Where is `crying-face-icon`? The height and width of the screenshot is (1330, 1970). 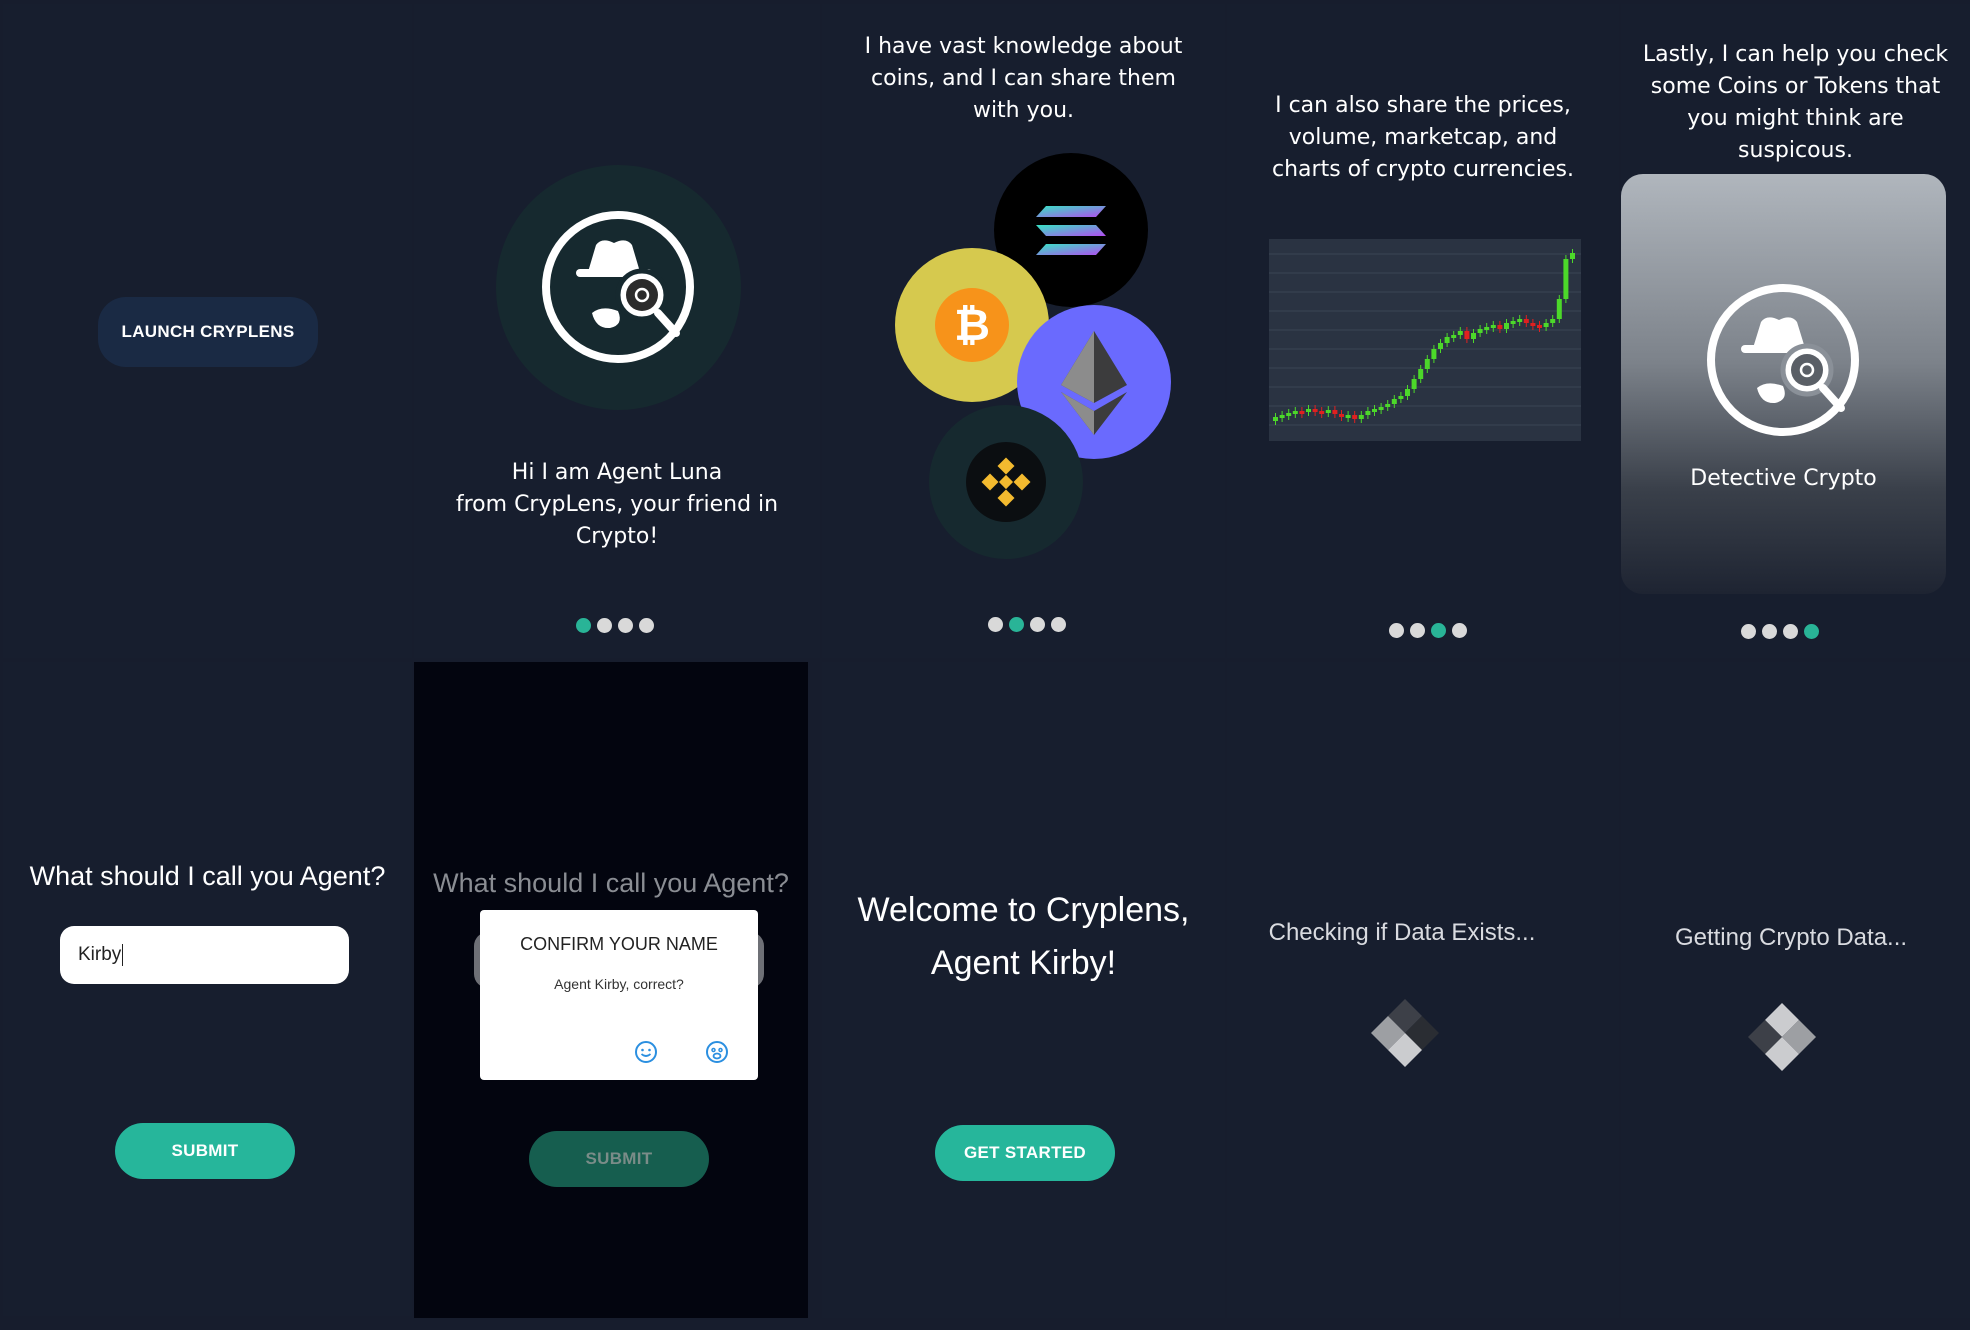 crying-face-icon is located at coordinates (717, 1052).